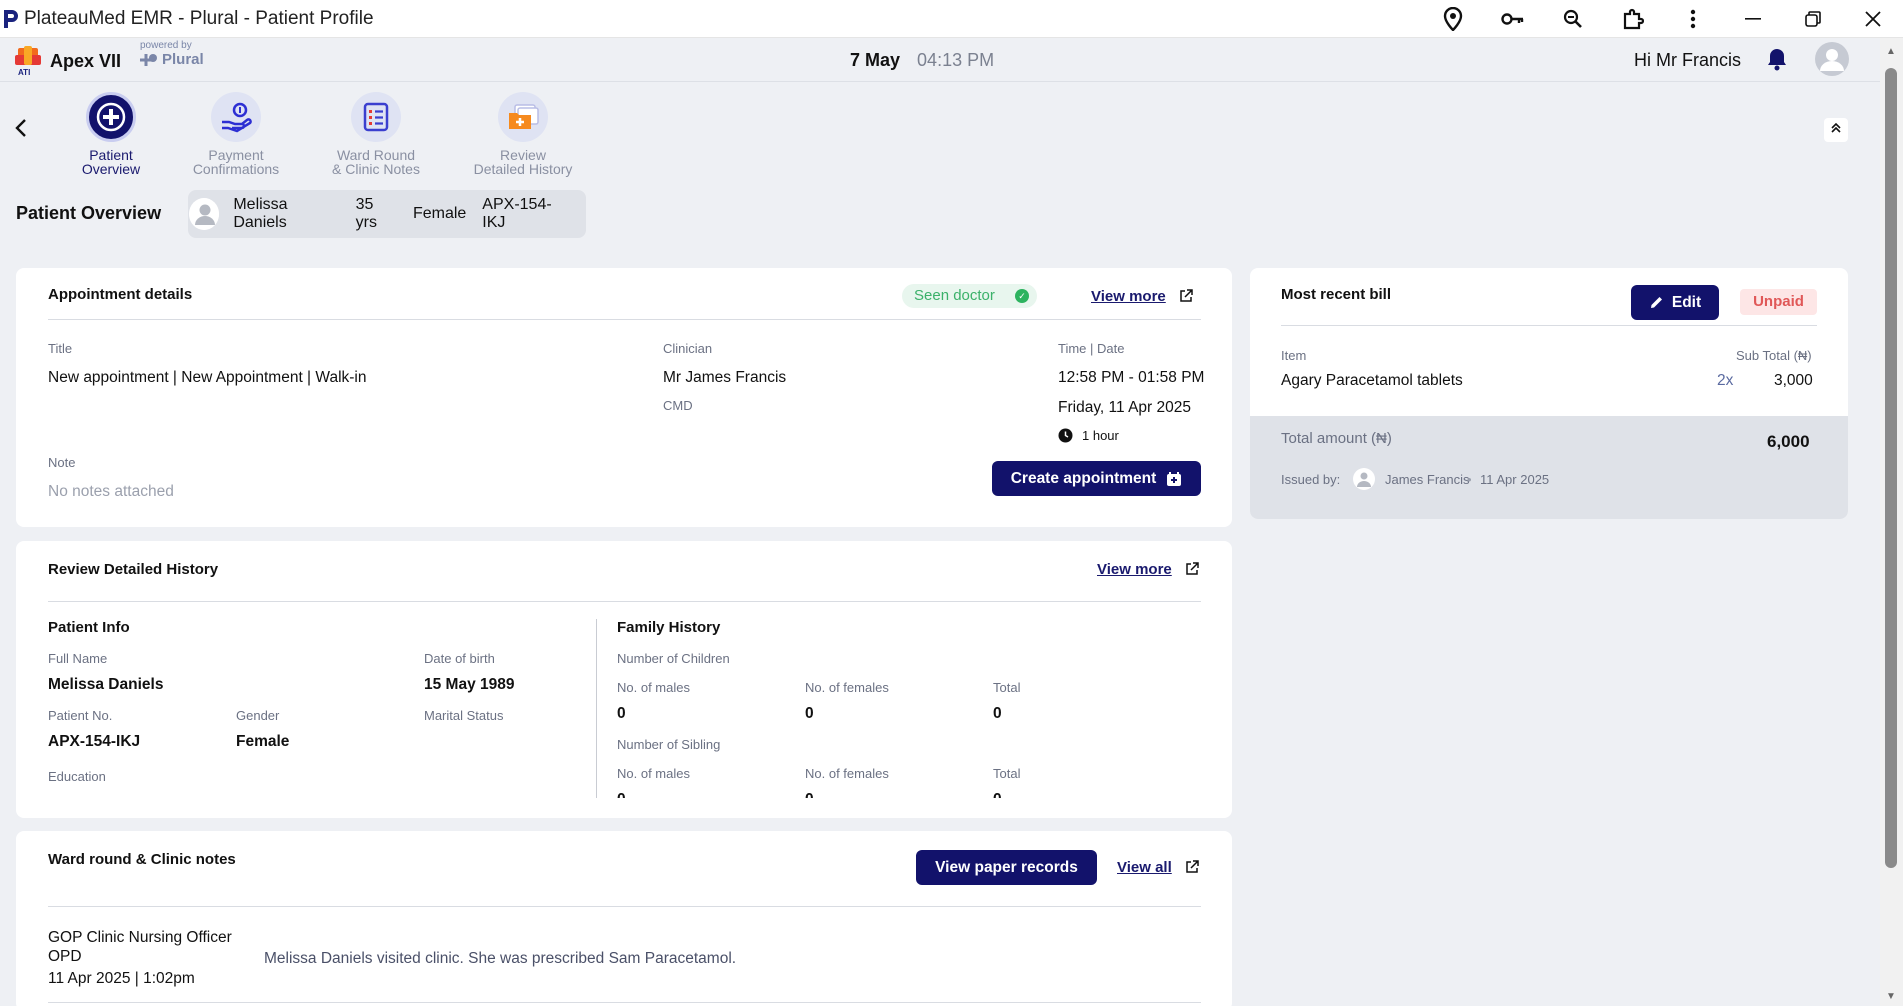 The width and height of the screenshot is (1903, 1006). I want to click on ward-view-all-link: View all, so click(1144, 867).